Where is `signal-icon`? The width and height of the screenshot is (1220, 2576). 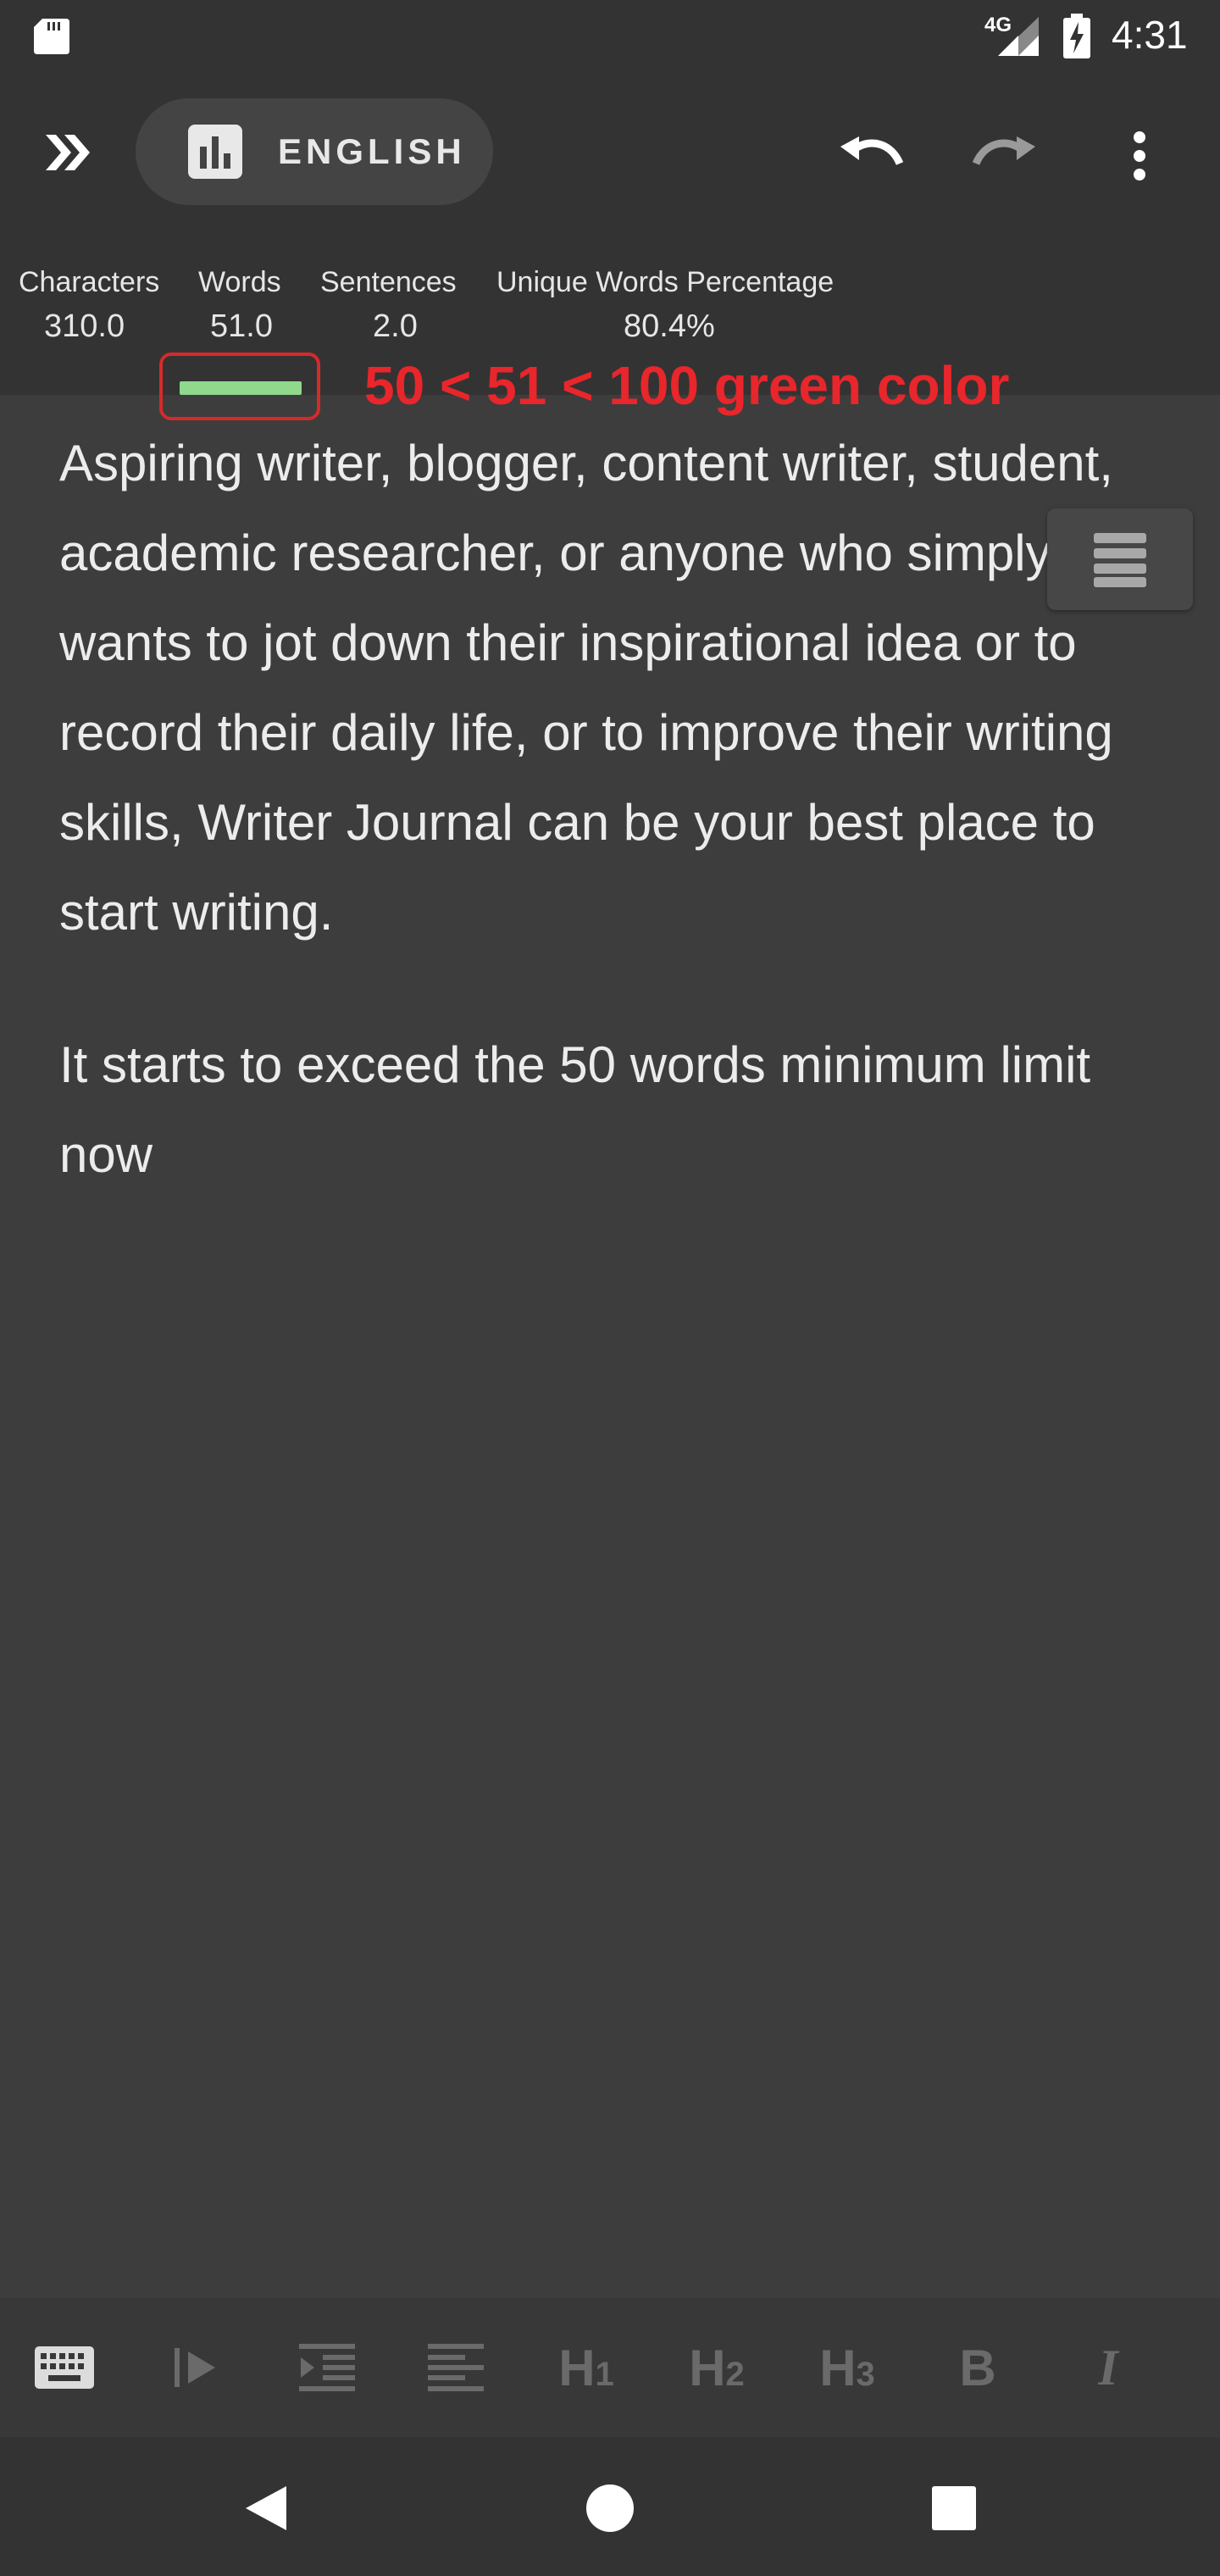 signal-icon is located at coordinates (1018, 36).